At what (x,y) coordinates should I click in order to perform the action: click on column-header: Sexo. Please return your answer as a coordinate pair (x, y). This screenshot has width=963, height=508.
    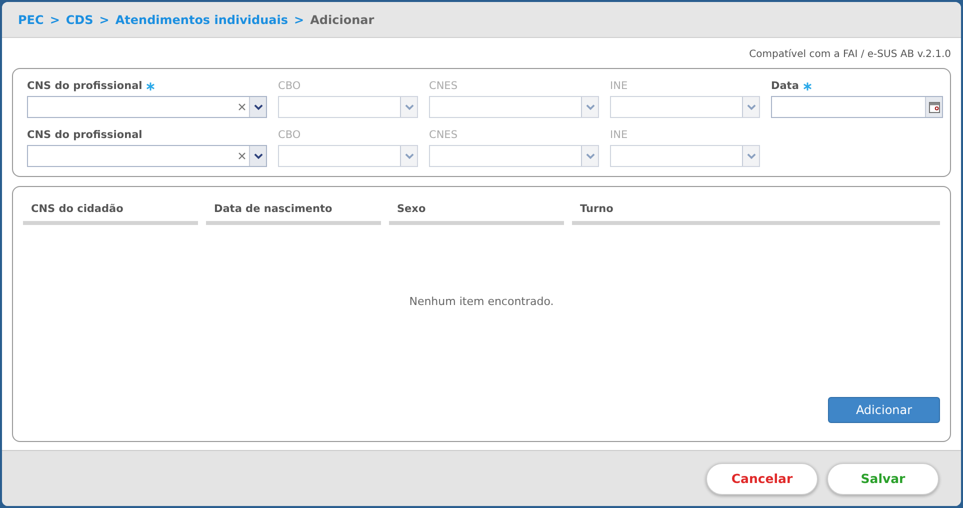
    Looking at the image, I should click on (476, 211).